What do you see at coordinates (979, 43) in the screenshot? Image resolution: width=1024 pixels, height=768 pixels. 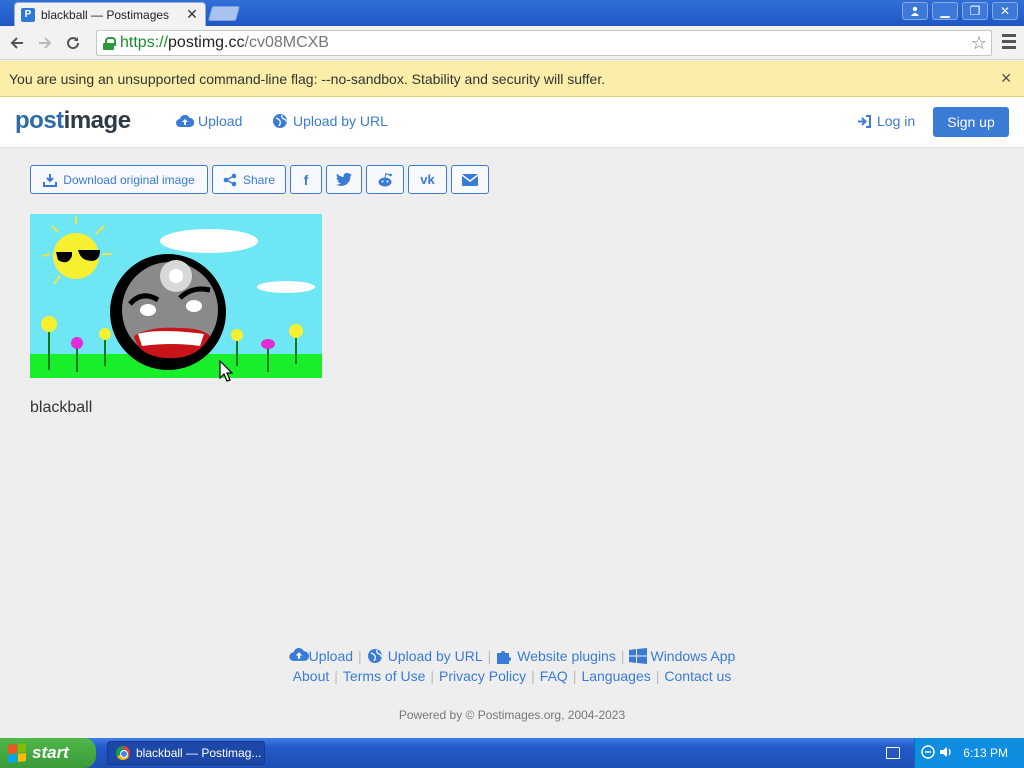 I see `bookmark-star-icon: ☆` at bounding box center [979, 43].